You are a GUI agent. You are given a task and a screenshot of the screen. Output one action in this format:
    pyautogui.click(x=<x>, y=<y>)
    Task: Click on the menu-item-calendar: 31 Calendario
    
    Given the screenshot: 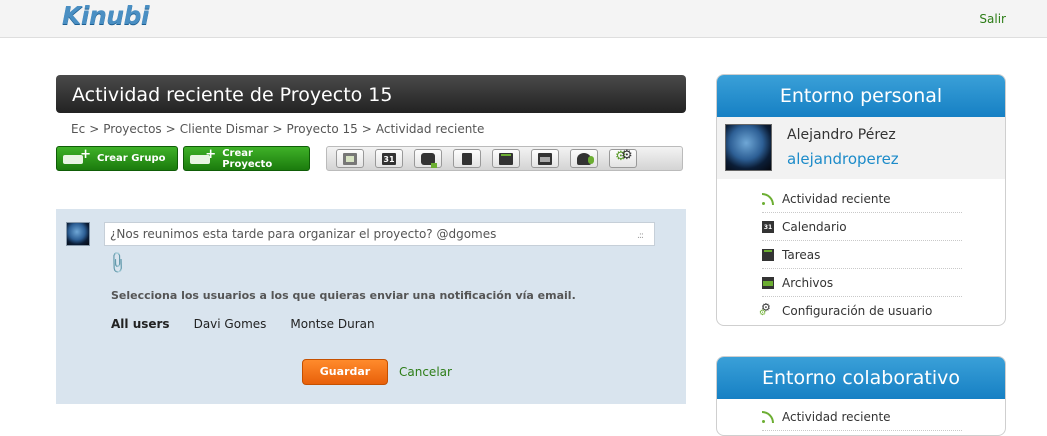 What is the action you would take?
    pyautogui.click(x=862, y=227)
    